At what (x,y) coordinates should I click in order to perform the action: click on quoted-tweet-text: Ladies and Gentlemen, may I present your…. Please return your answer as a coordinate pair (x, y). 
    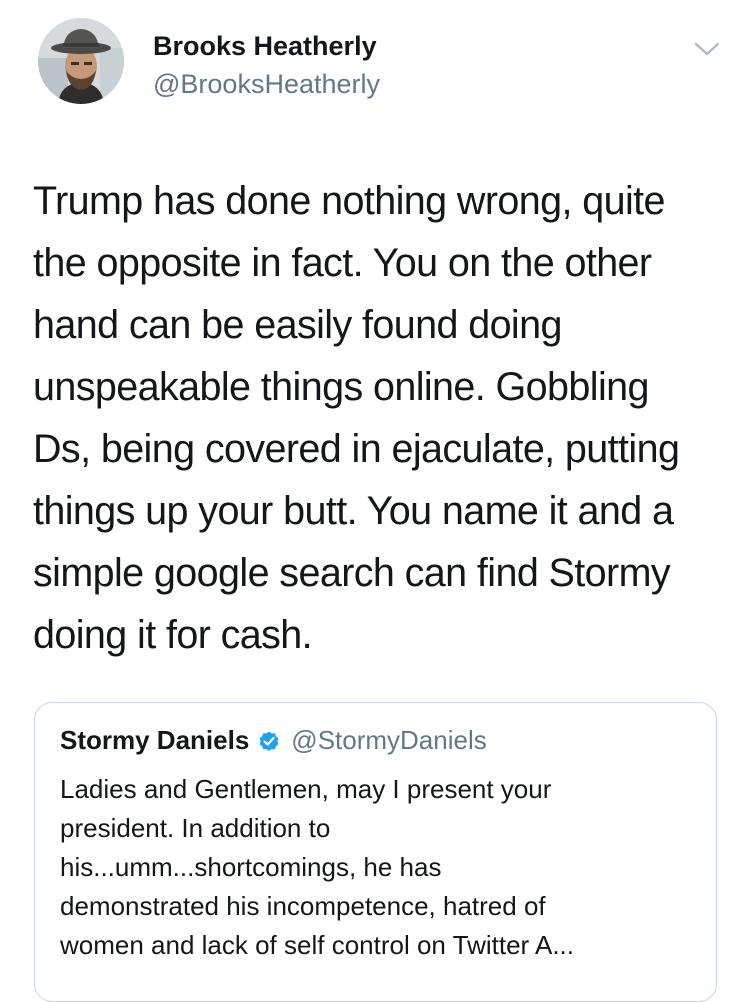
    Looking at the image, I should click on (317, 867).